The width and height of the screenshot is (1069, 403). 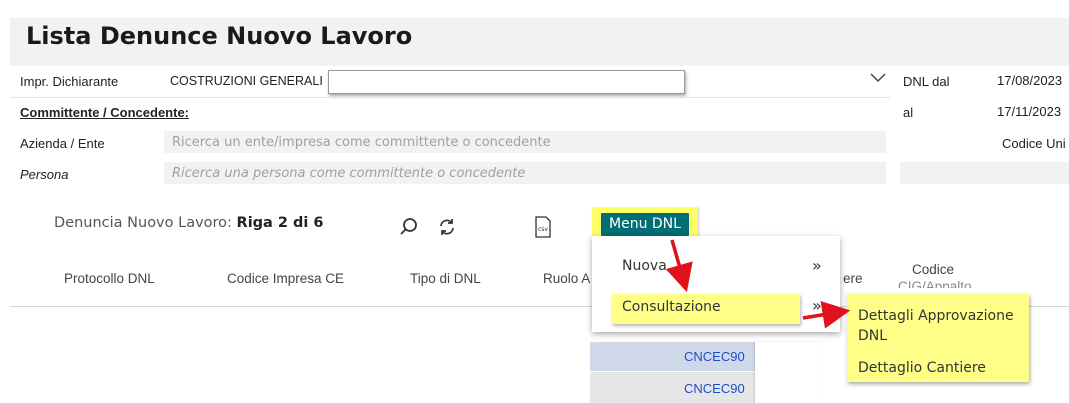 I want to click on annotation-arrows, so click(x=758, y=284).